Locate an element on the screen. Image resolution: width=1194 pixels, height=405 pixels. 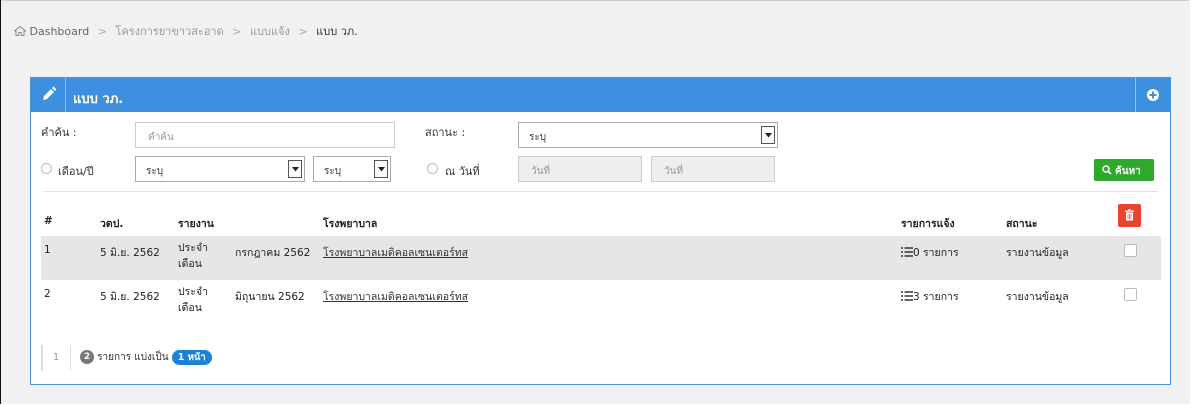
panel-header: แบบ วภ. is located at coordinates (600, 95).